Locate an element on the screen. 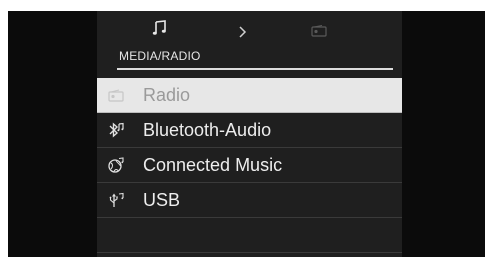 The height and width of the screenshot is (262, 490). music-note-icon is located at coordinates (160, 28).